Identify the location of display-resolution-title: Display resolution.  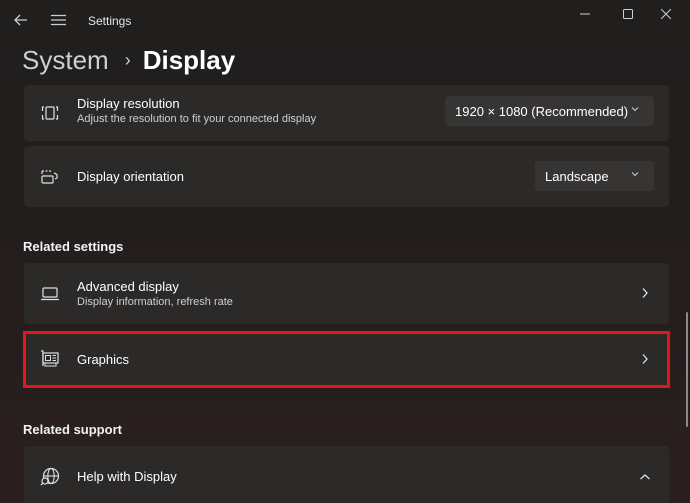
(128, 103).